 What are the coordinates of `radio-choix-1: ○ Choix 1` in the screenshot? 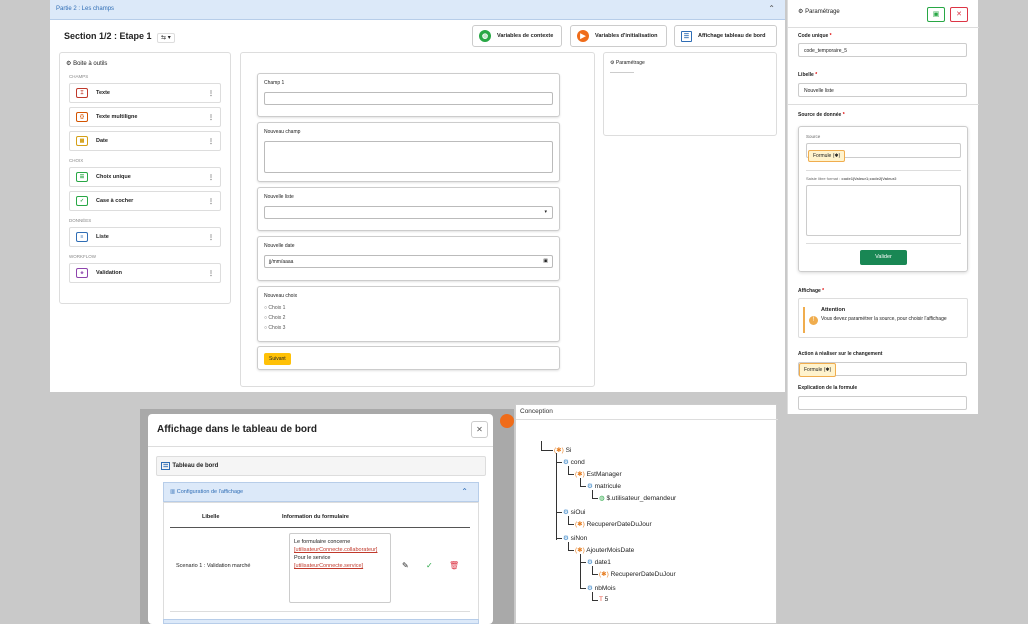 It's located at (408, 308).